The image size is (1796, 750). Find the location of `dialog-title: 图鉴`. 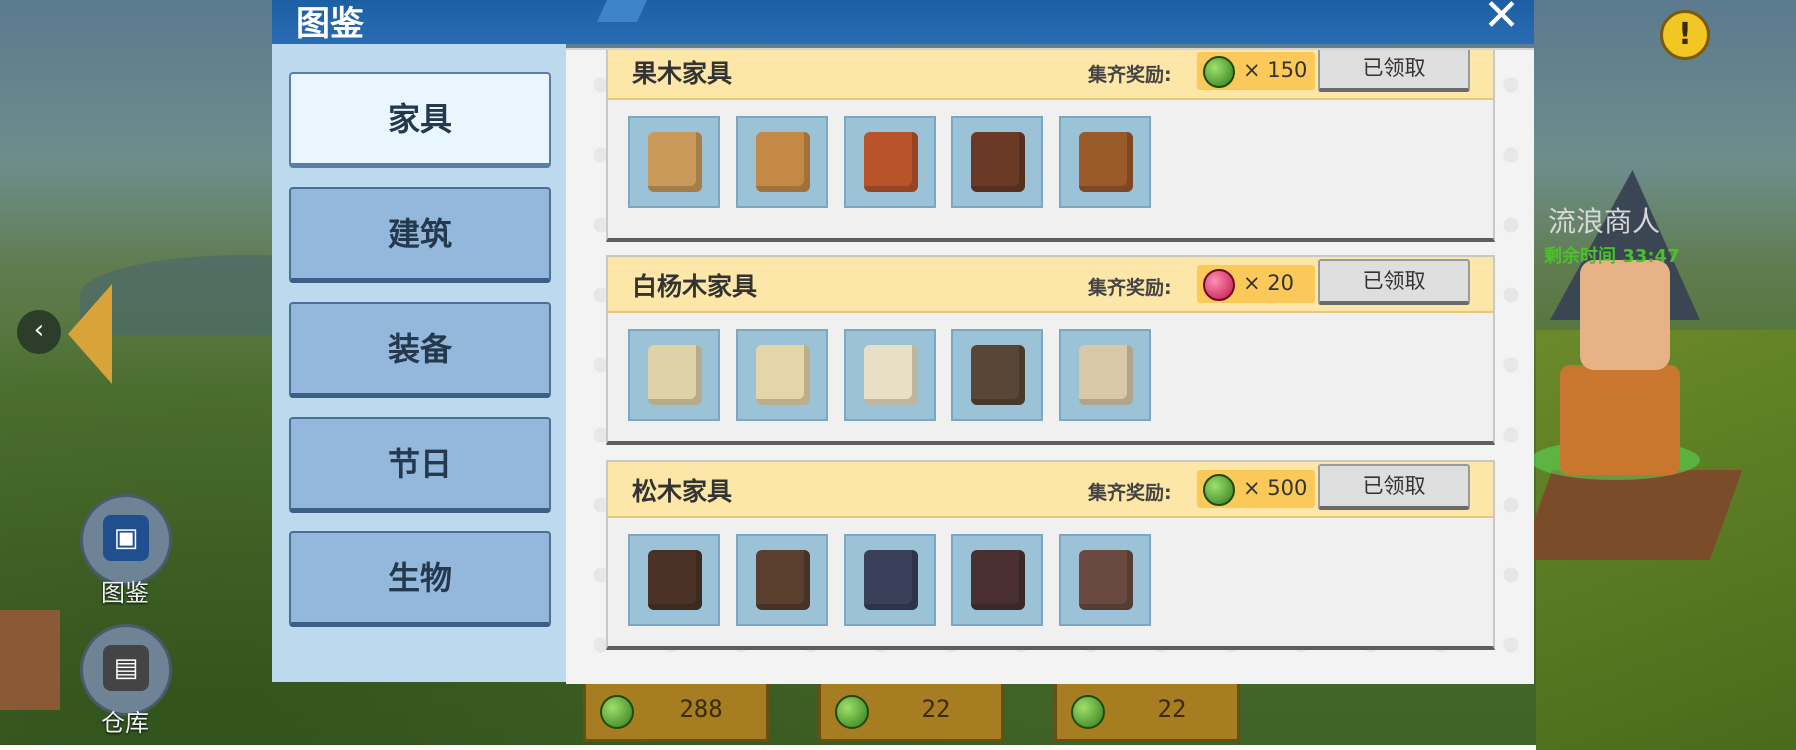

dialog-title: 图鉴 is located at coordinates (330, 24).